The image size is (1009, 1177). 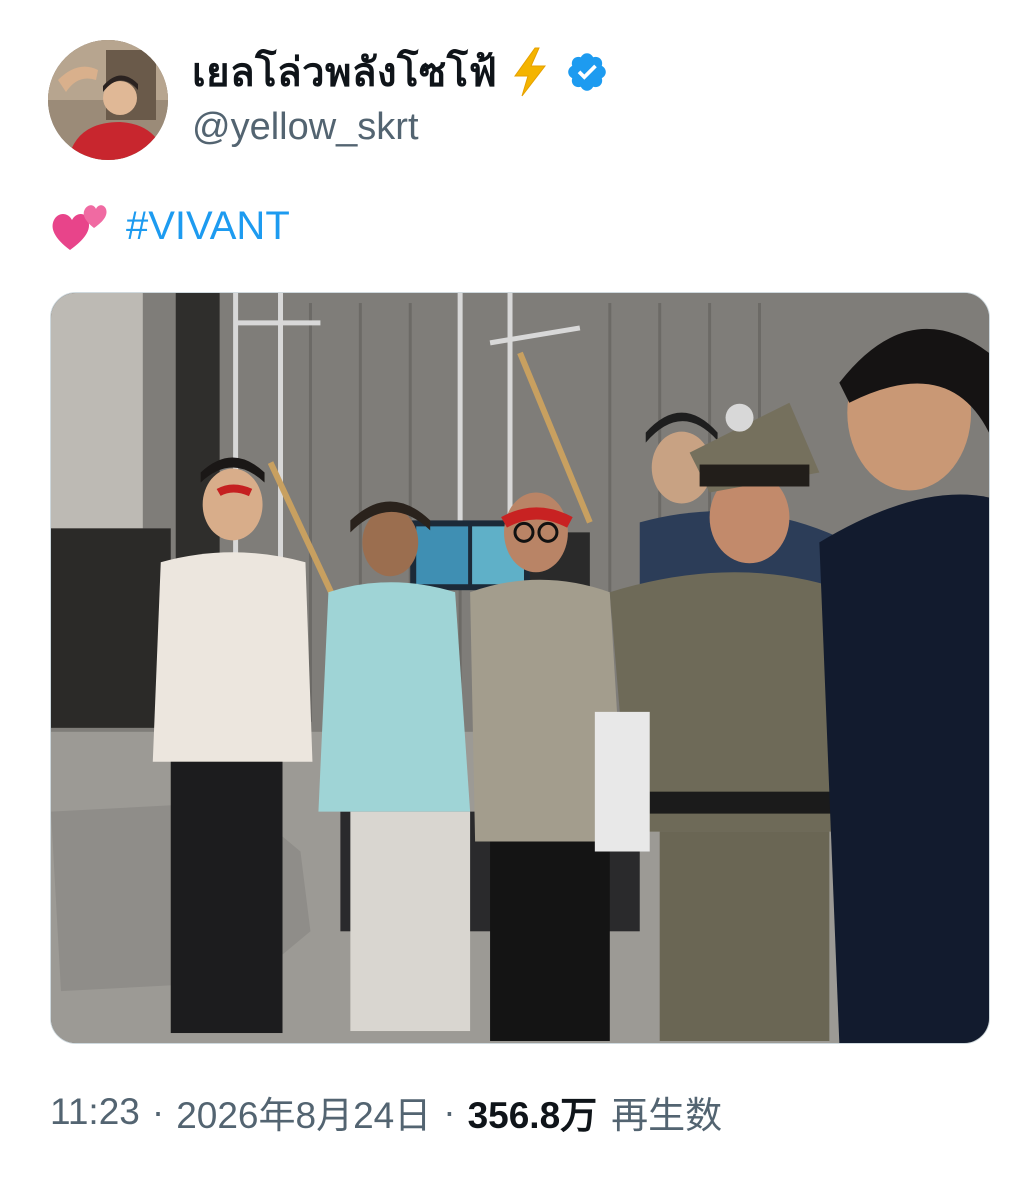 I want to click on avatar-photo, so click(x=108, y=100).